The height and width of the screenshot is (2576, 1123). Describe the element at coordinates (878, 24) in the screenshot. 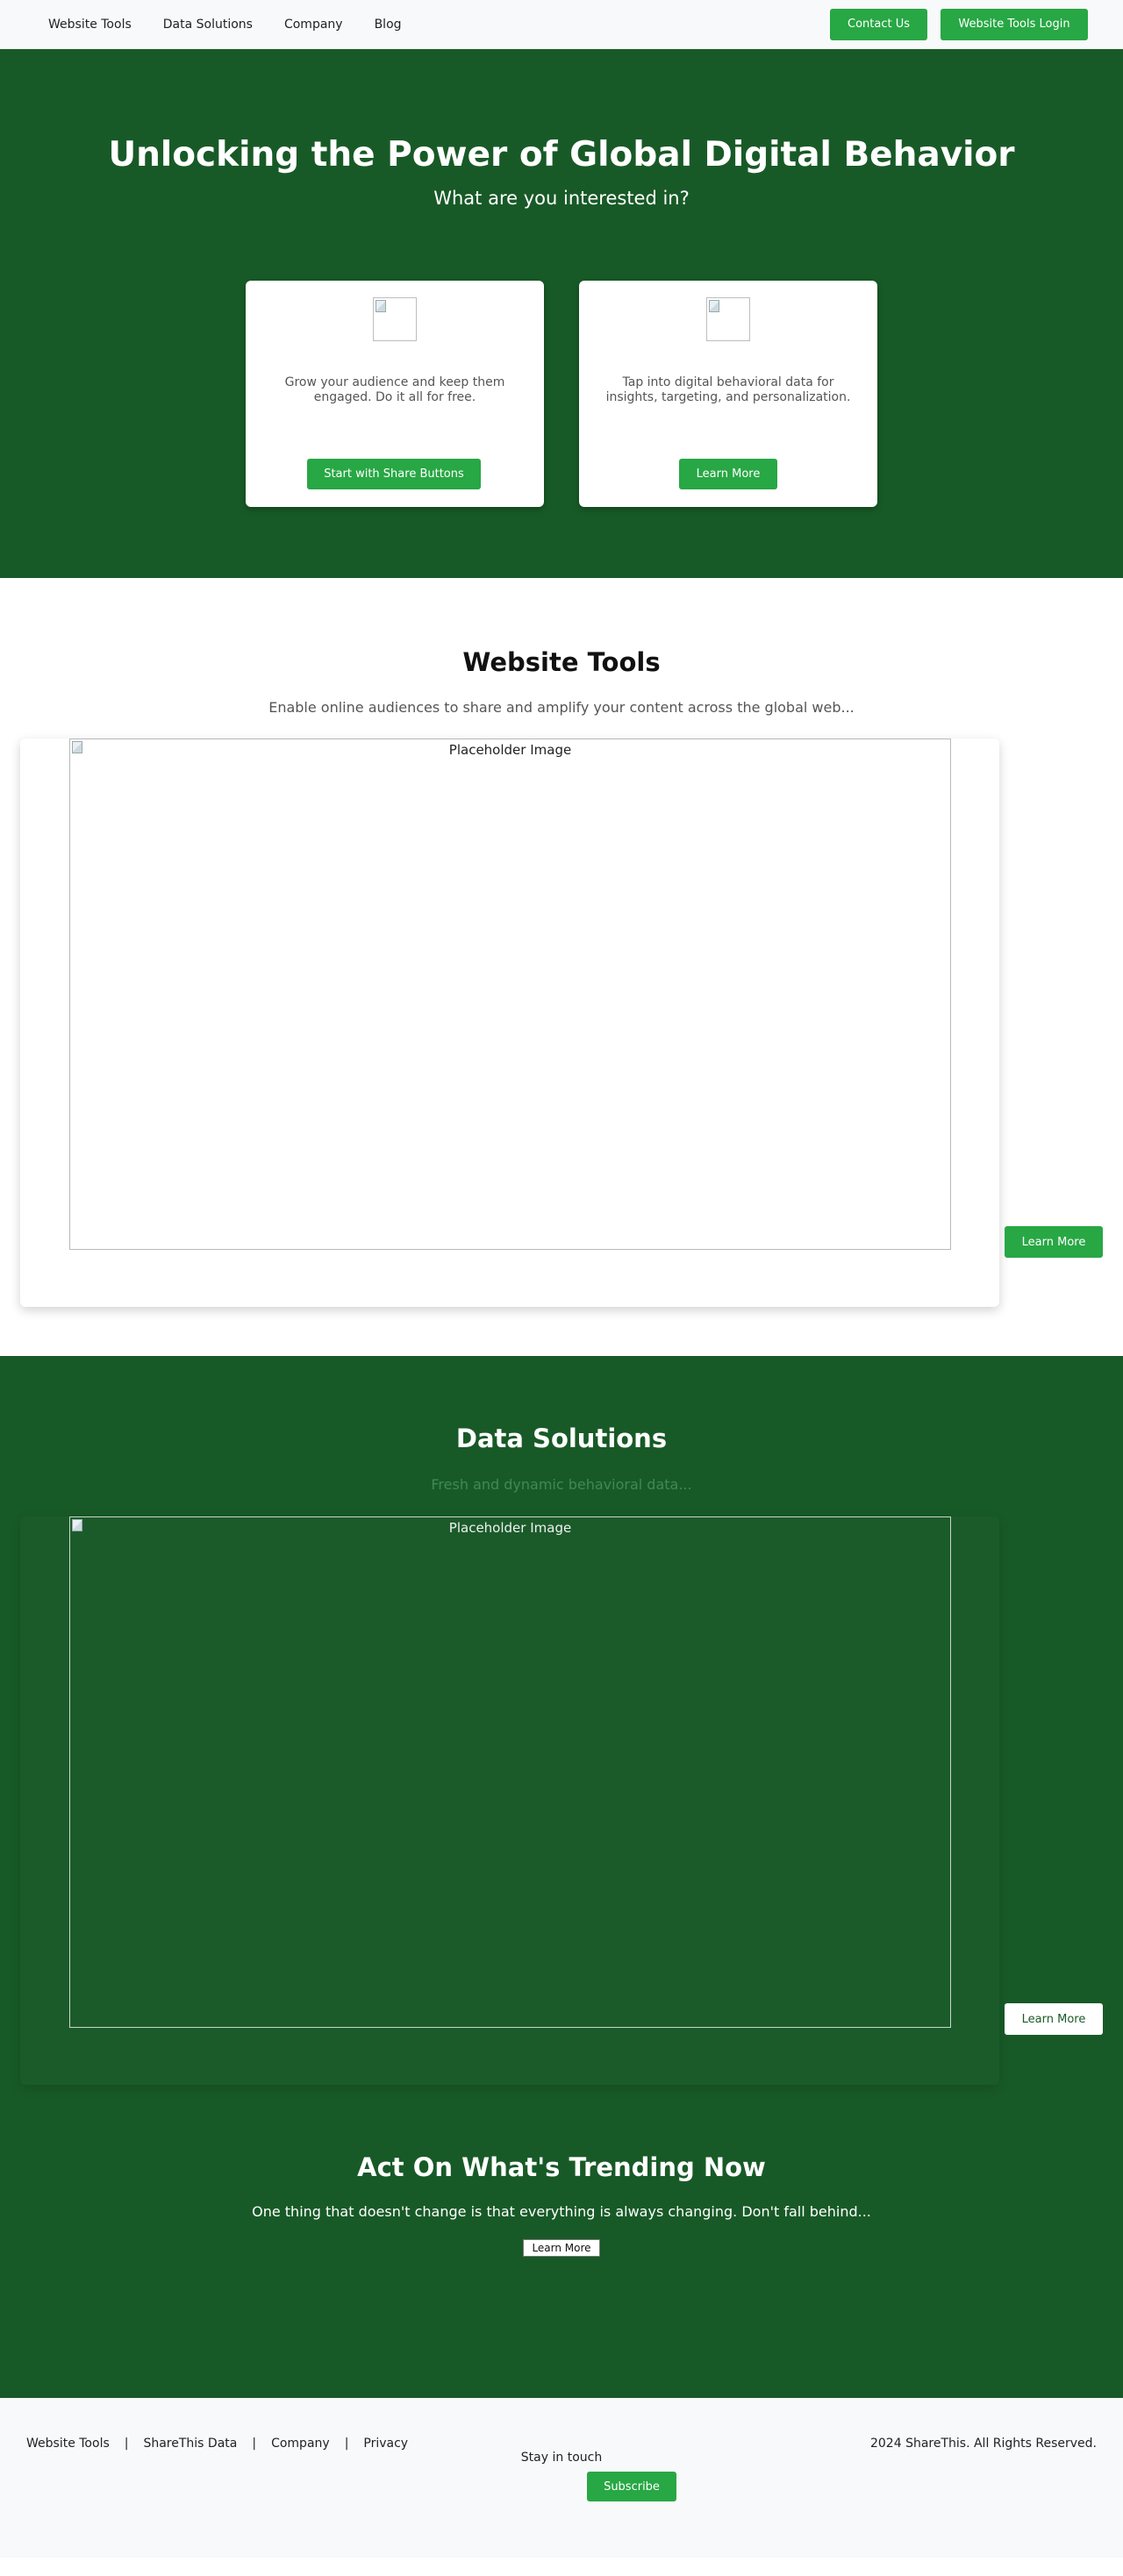

I see `contact-us-button: Contact Us` at that location.